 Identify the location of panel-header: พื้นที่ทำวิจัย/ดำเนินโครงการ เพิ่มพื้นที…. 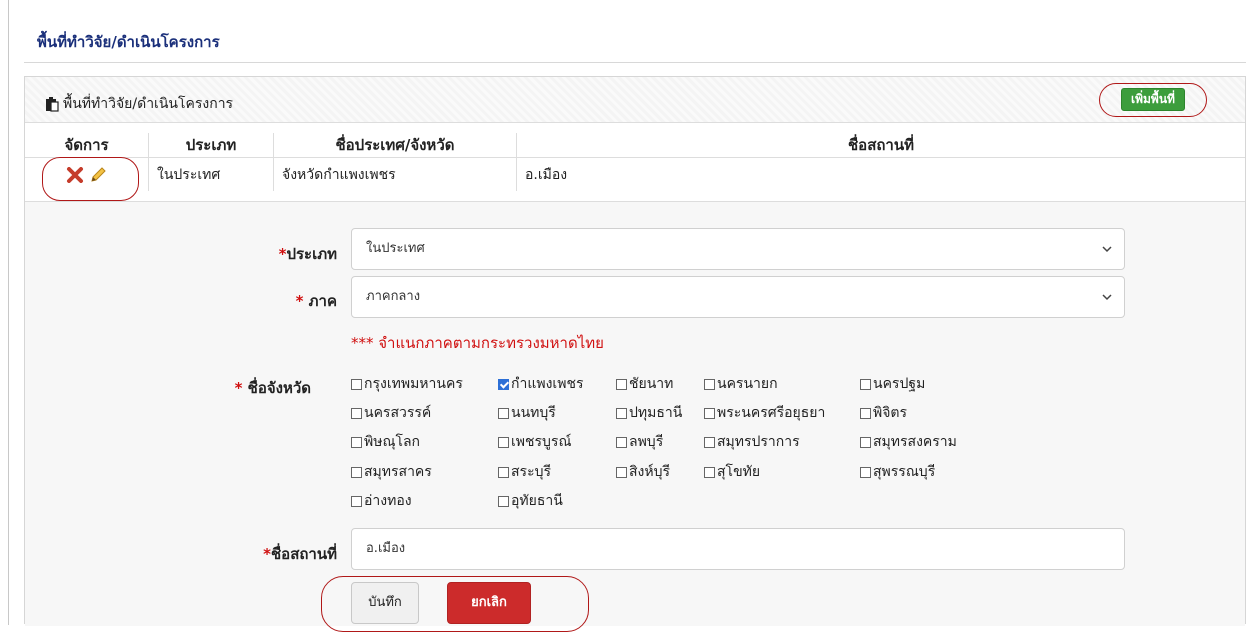
(635, 100).